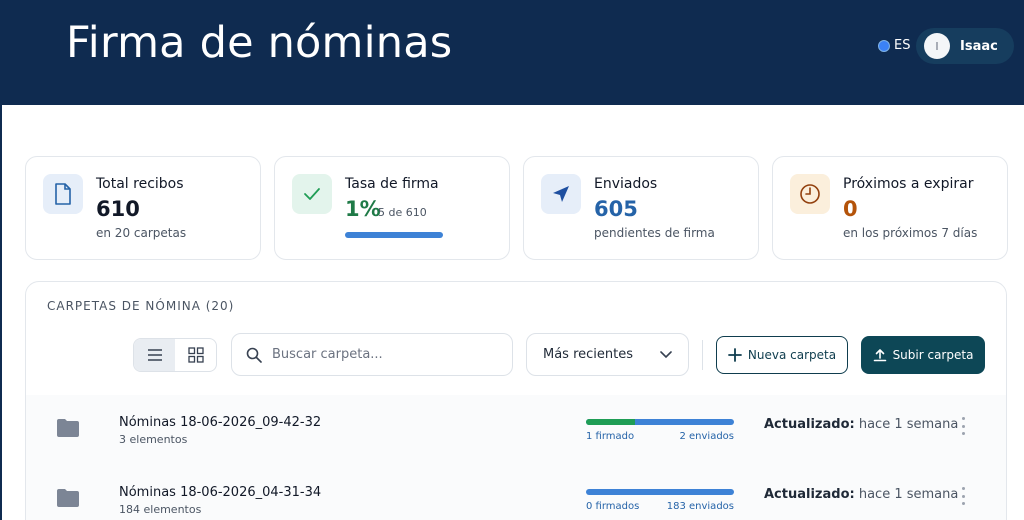  Describe the element at coordinates (259, 43) in the screenshot. I see `page-title: Firma de nóminas` at that location.